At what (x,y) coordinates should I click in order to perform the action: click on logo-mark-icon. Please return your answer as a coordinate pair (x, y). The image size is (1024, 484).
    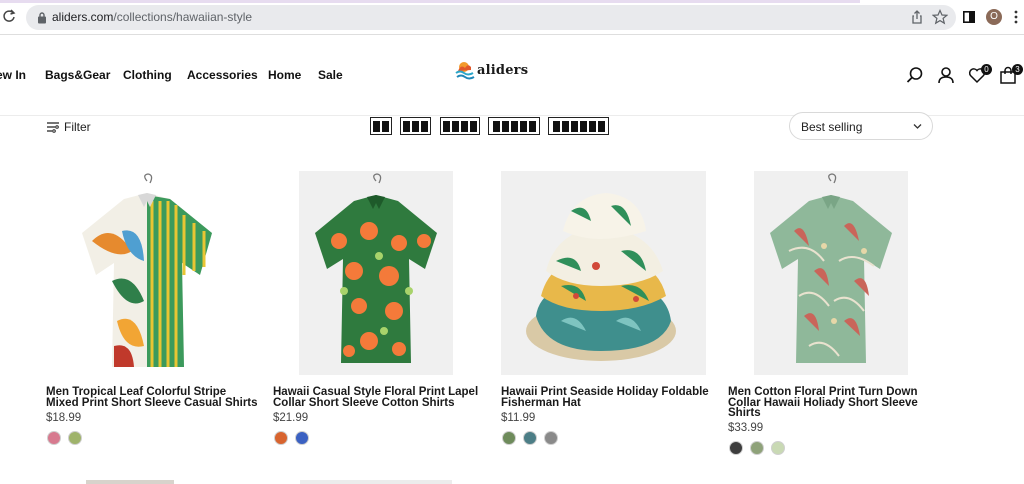
    Looking at the image, I should click on (465, 71).